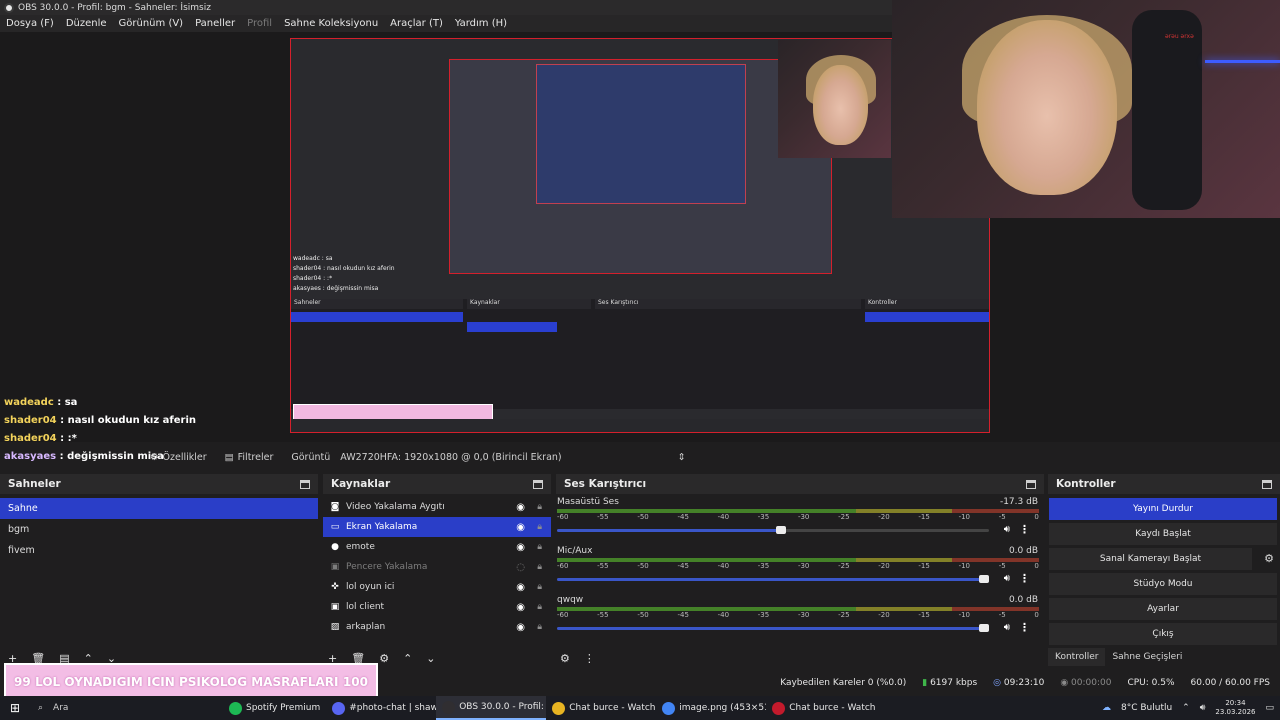 This screenshot has width=1280, height=720. Describe the element at coordinates (274, 708) in the screenshot. I see `taskbar-app: Spotify Premium` at that location.